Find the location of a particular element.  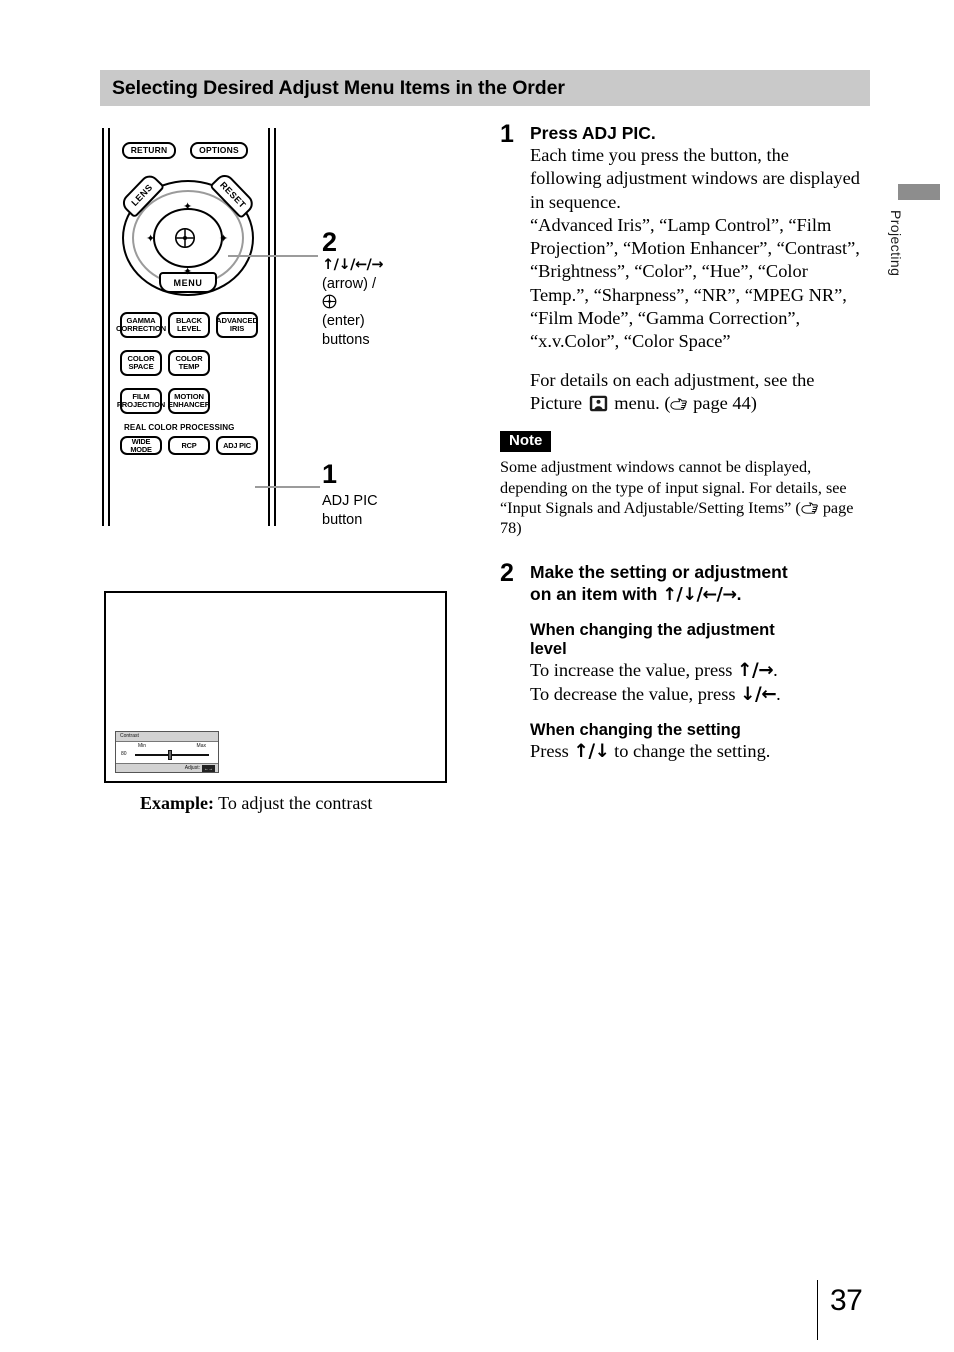

remote-button-color-space: COLOR SPACE is located at coordinates (141, 363).